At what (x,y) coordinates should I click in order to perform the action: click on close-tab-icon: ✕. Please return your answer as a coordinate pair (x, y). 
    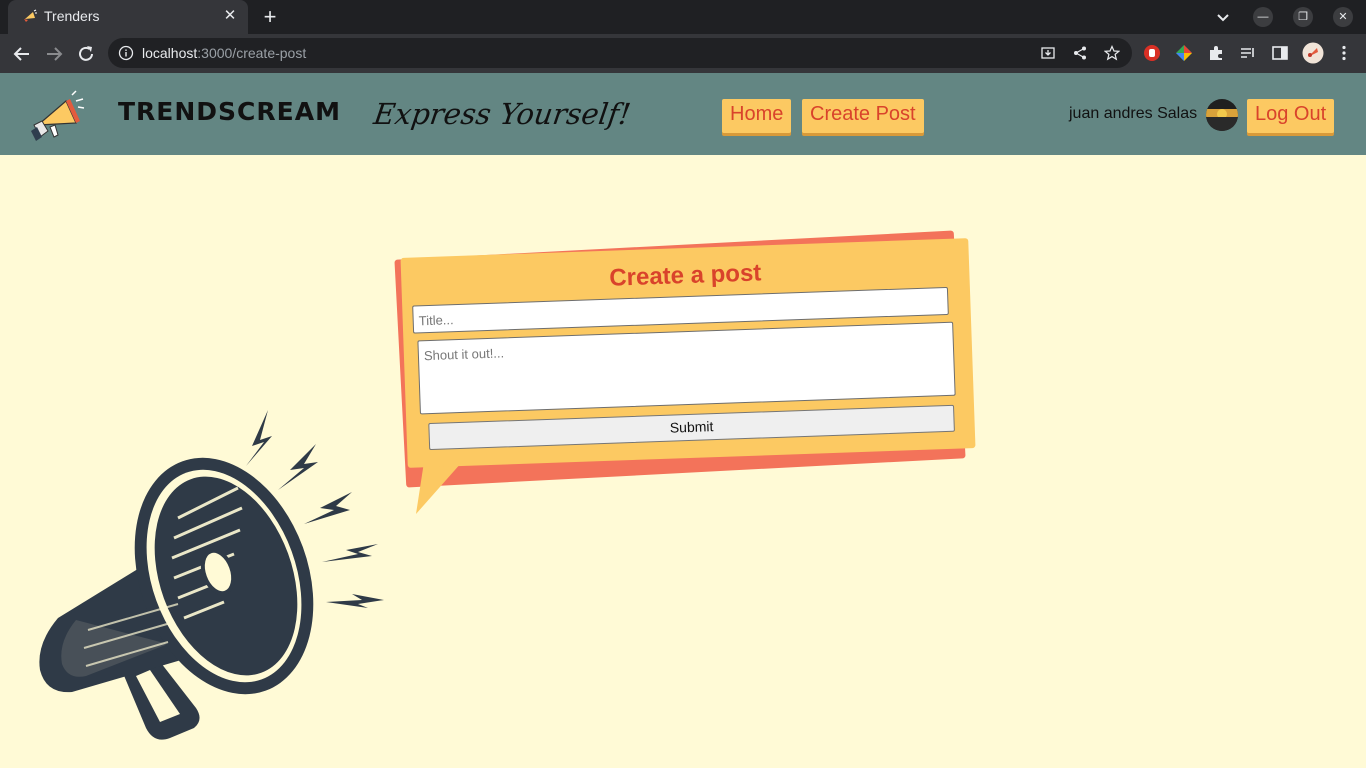
    Looking at the image, I should click on (230, 16).